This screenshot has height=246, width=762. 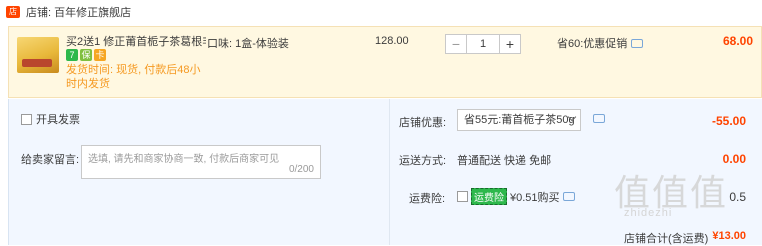 I want to click on message-textarea: 选填, 请先和商家协商一致, 付款后商家可见 0/200, so click(x=201, y=162).